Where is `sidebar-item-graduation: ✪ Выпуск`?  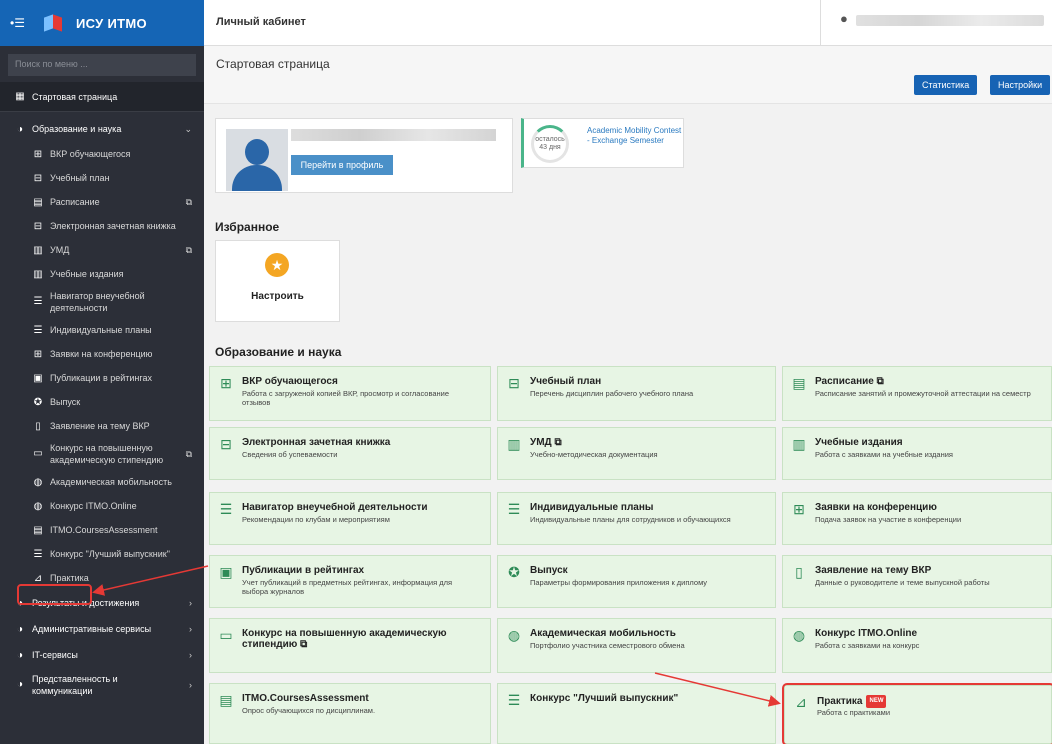
sidebar-item-graduation: ✪ Выпуск is located at coordinates (102, 402).